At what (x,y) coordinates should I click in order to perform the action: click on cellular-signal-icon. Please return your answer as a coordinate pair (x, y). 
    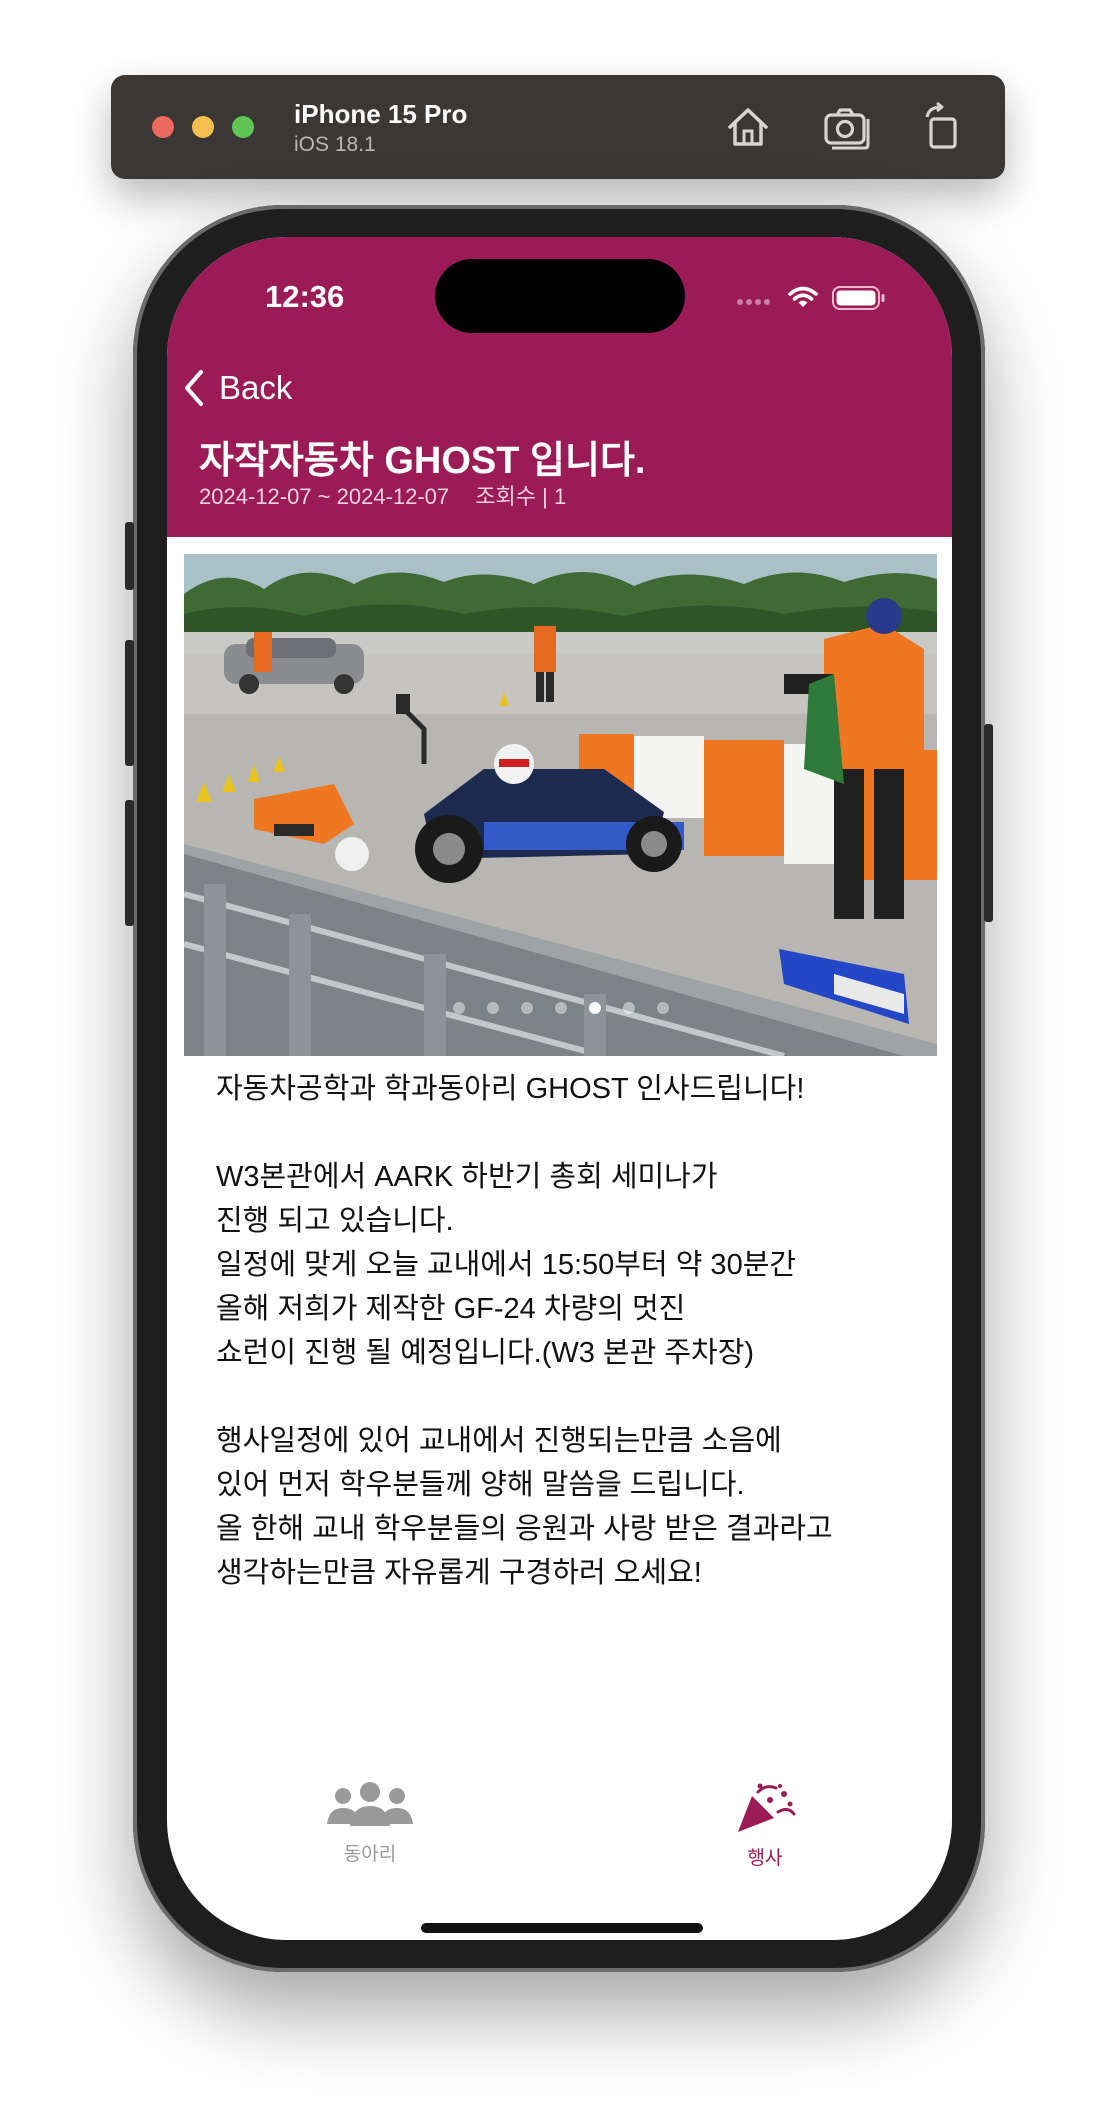
    Looking at the image, I should click on (753, 302).